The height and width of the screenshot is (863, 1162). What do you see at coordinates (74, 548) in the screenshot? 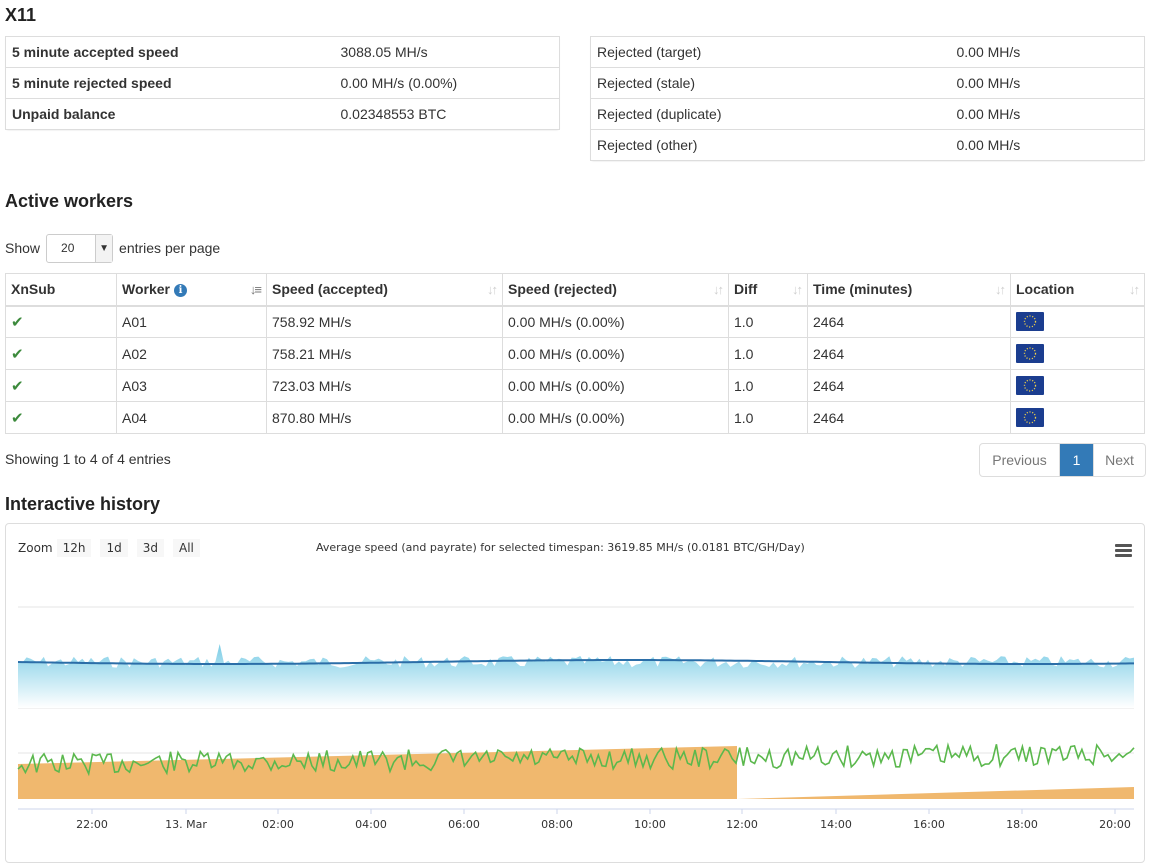
I see `zoom-12h-button: 12h` at bounding box center [74, 548].